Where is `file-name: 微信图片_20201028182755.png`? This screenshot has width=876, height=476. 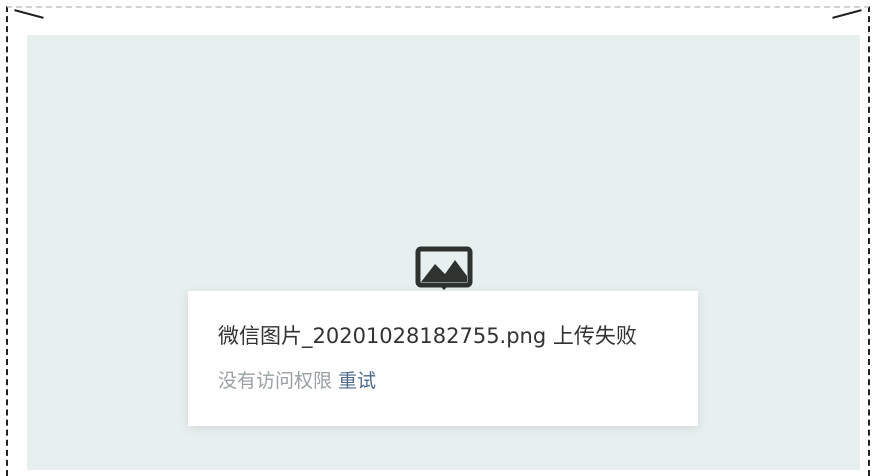
file-name: 微信图片_20201028182755.png is located at coordinates (382, 336).